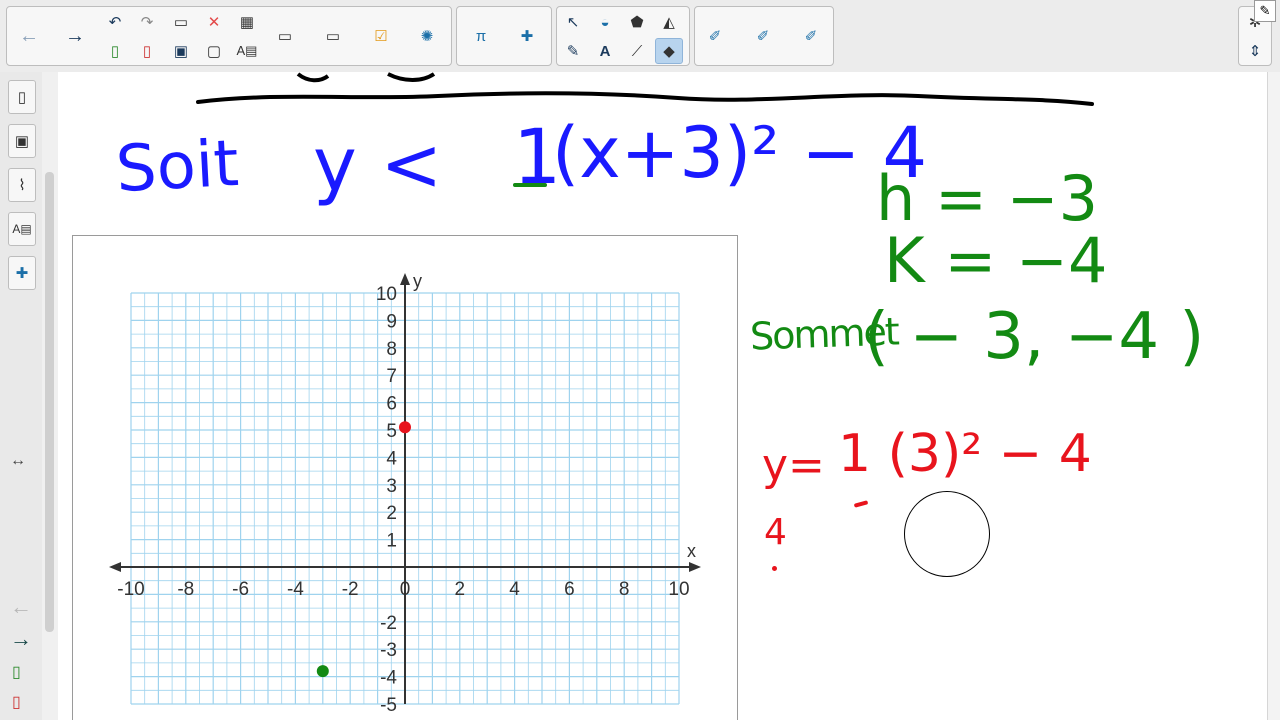  What do you see at coordinates (147, 51) in the screenshot?
I see `delete-page-icon: ▯` at bounding box center [147, 51].